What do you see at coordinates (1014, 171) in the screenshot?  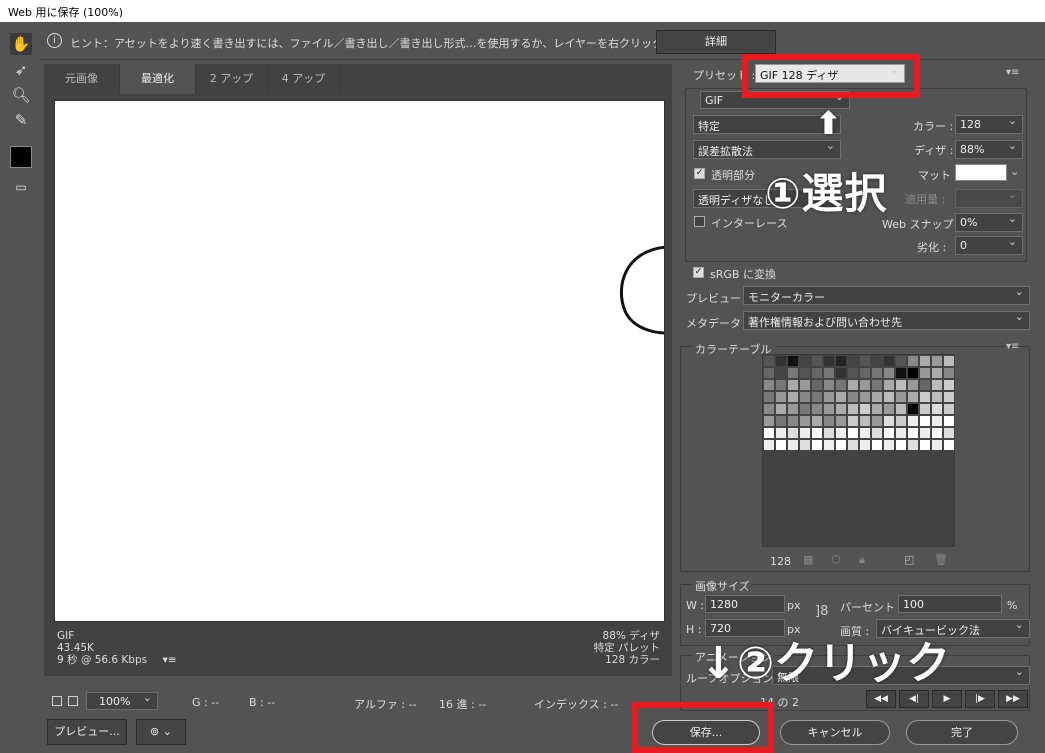 I see `matte-chevron-icon: ⌄` at bounding box center [1014, 171].